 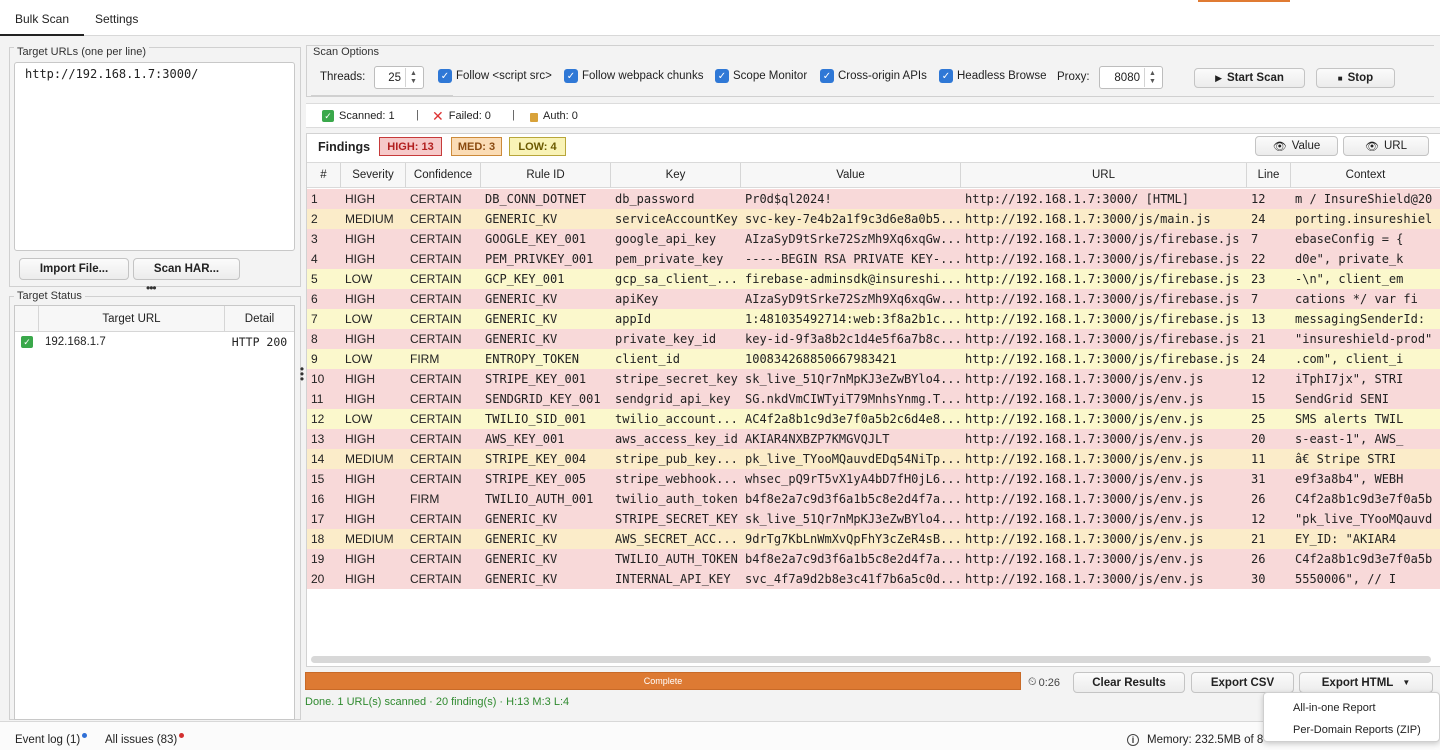 What do you see at coordinates (438, 116) in the screenshot?
I see `x-icon: ✕` at bounding box center [438, 116].